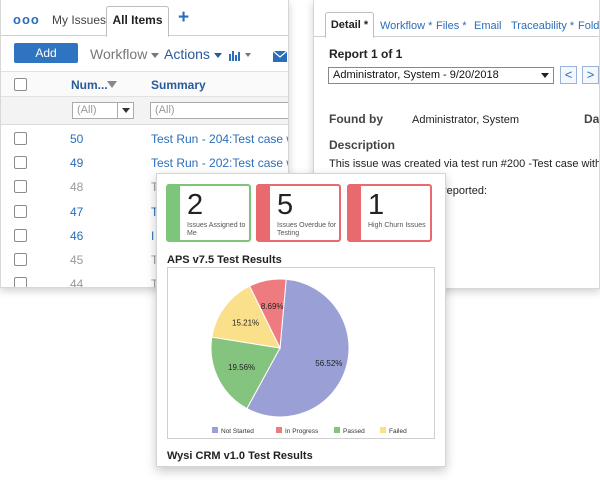  I want to click on slice-value-label: 15.21%, so click(245, 323).